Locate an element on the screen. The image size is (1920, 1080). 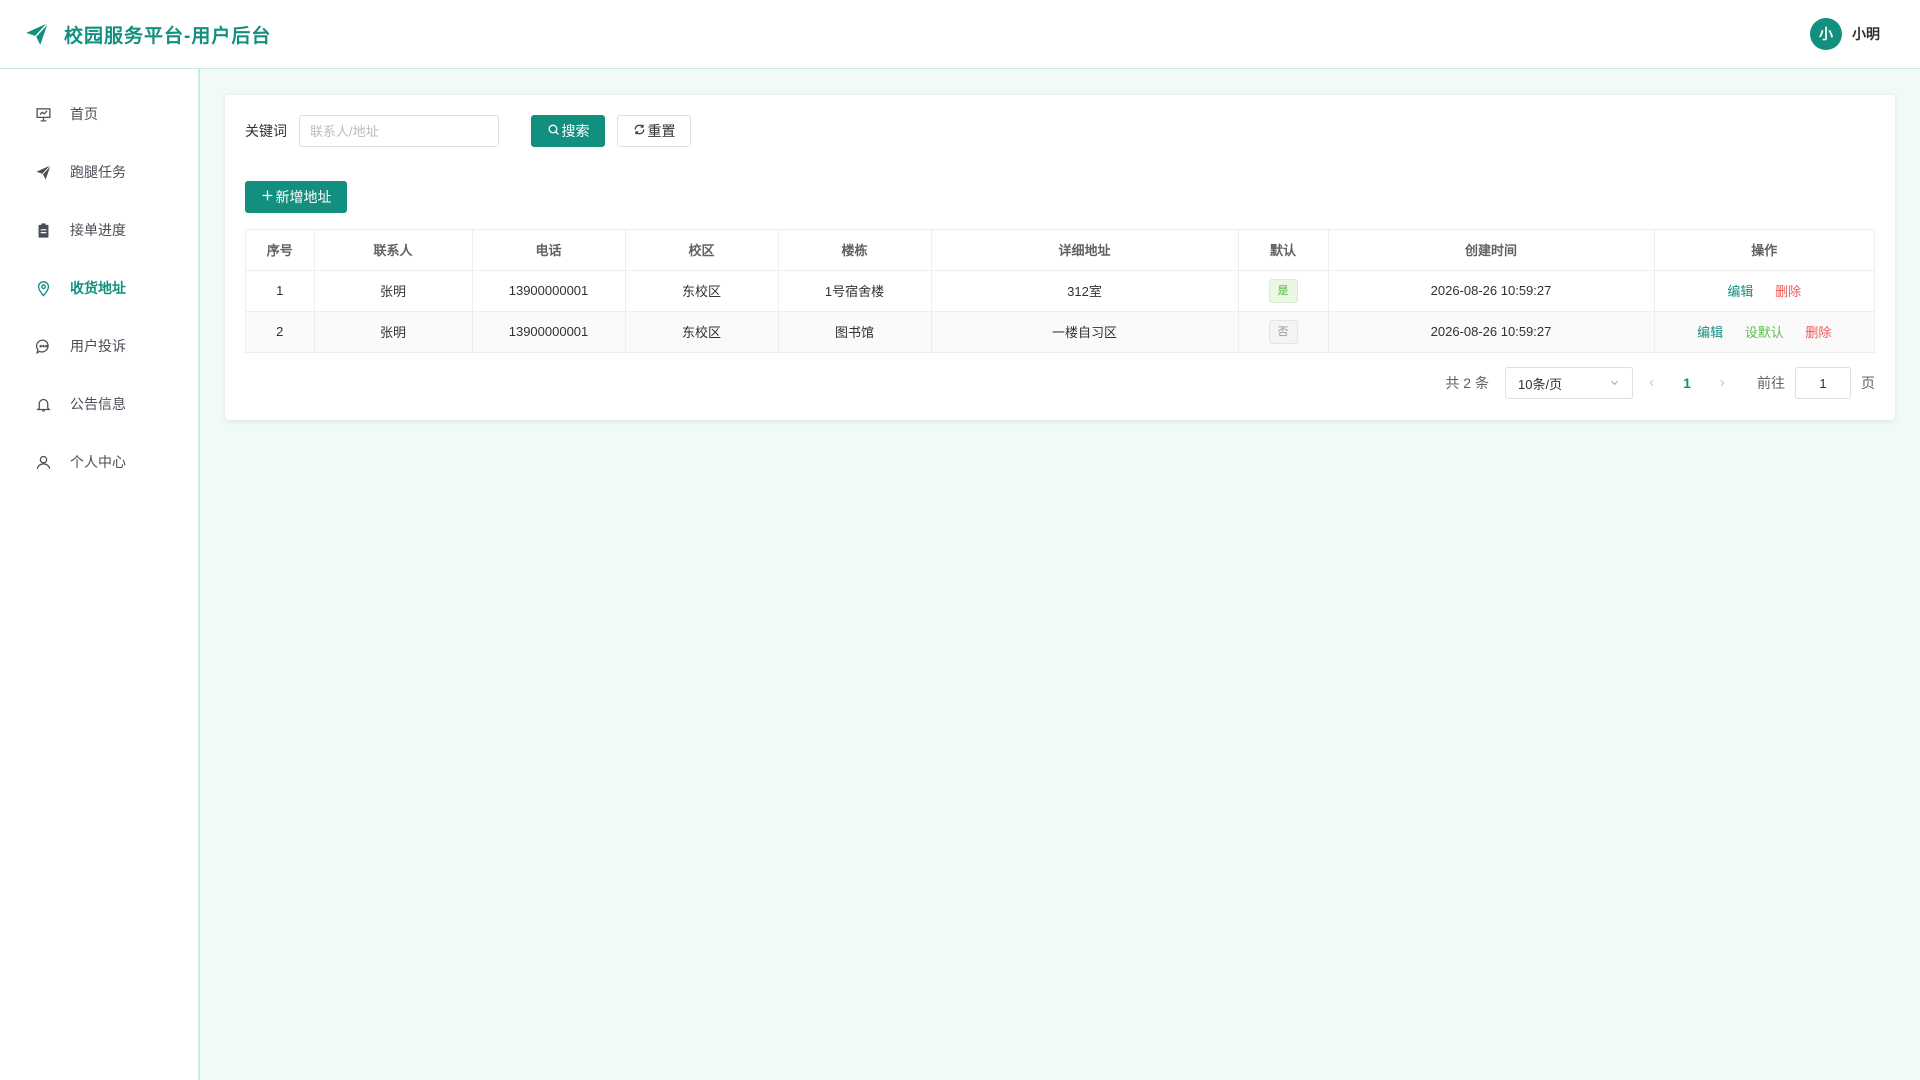
column-header: 操作 is located at coordinates (1764, 250).